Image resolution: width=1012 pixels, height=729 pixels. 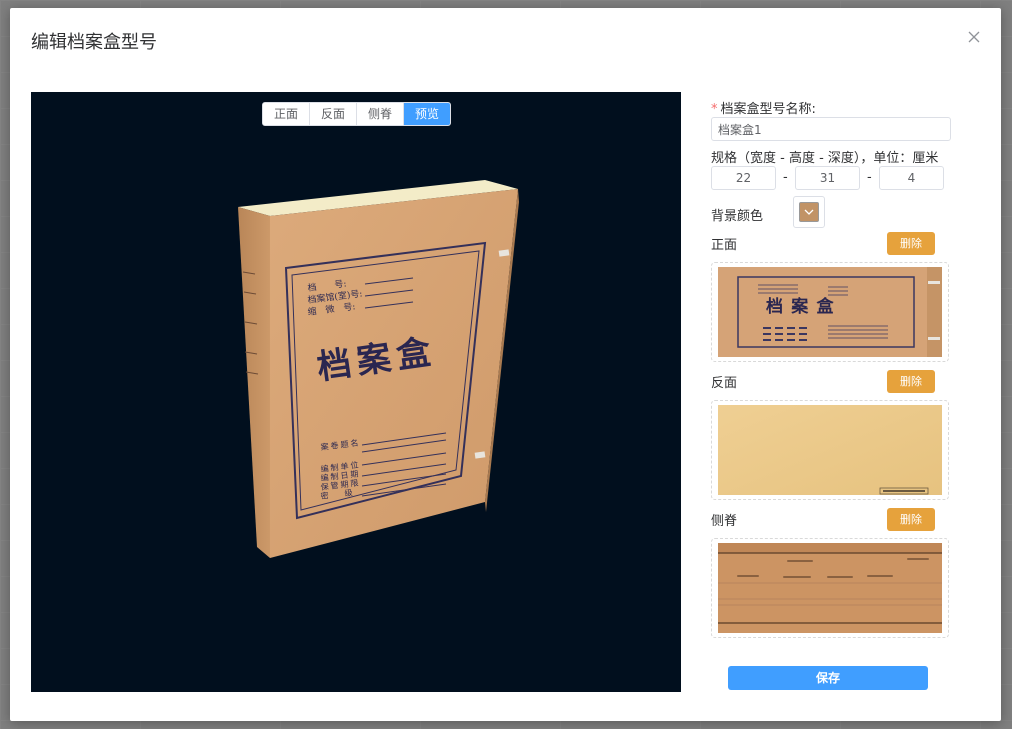 What do you see at coordinates (381, 114) in the screenshot?
I see `tab-spine: 侧脊` at bounding box center [381, 114].